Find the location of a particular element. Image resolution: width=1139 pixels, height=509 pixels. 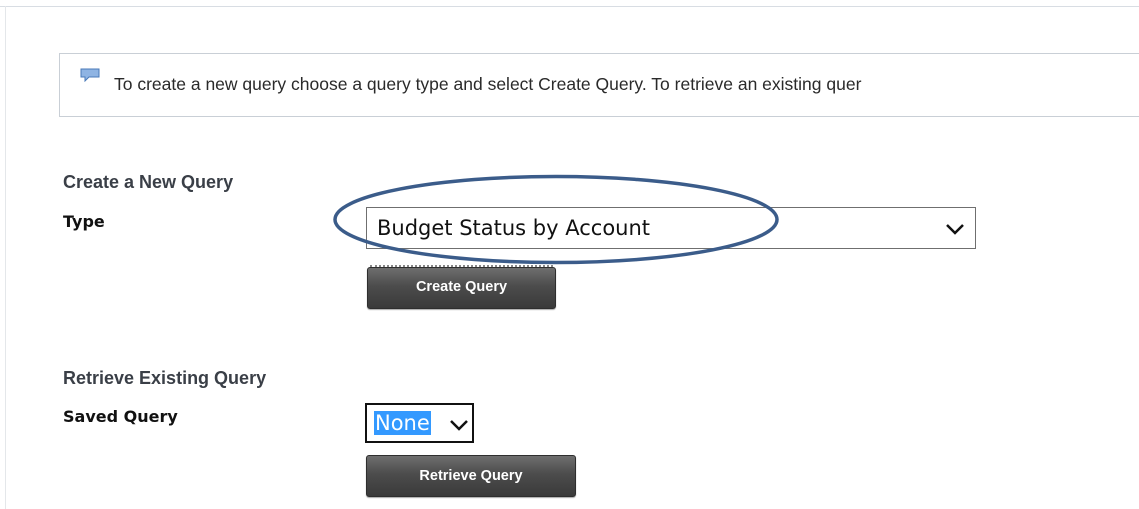

create-query-heading: Create a New Query is located at coordinates (148, 182).